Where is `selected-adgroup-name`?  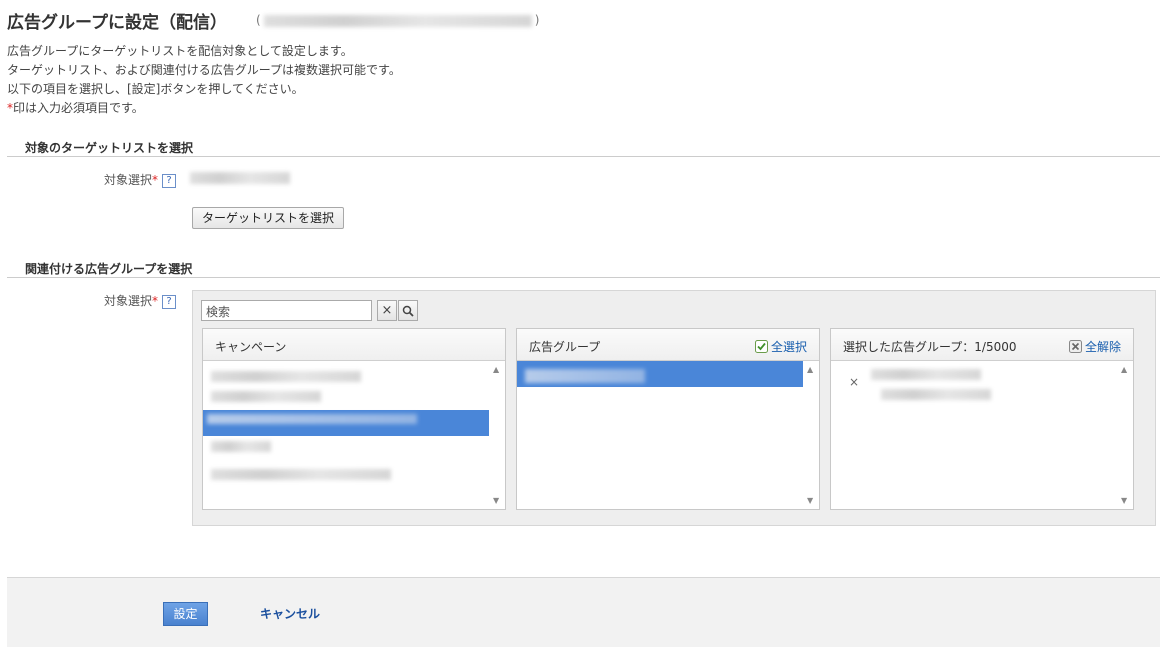
selected-adgroup-name is located at coordinates (936, 394).